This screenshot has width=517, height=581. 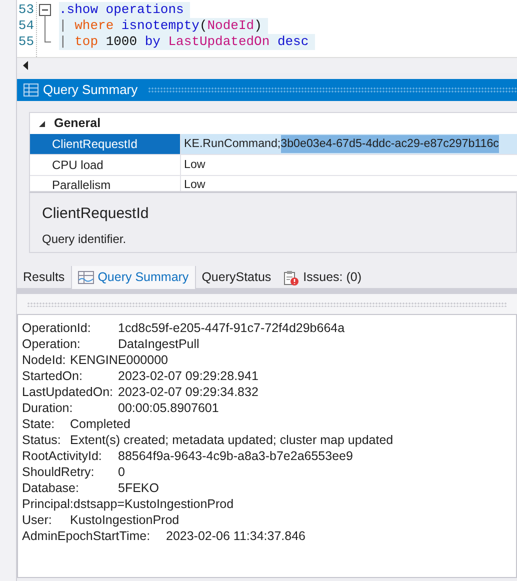 What do you see at coordinates (111, 344) in the screenshot?
I see `detail-line: Operation: DataIngestPull` at bounding box center [111, 344].